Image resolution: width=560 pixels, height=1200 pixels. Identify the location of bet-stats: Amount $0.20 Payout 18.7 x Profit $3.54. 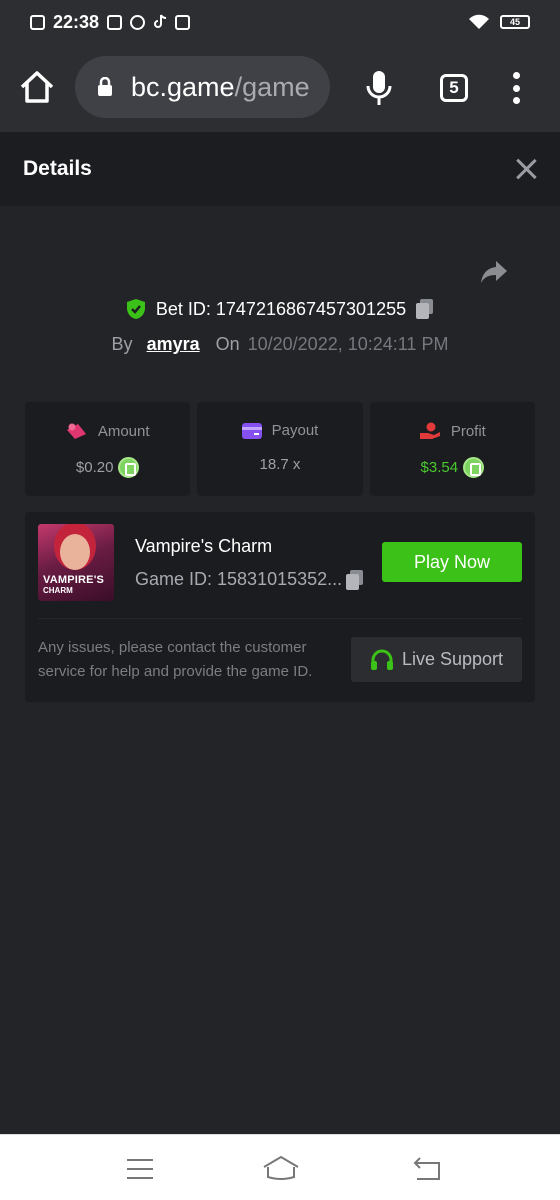
(280, 449).